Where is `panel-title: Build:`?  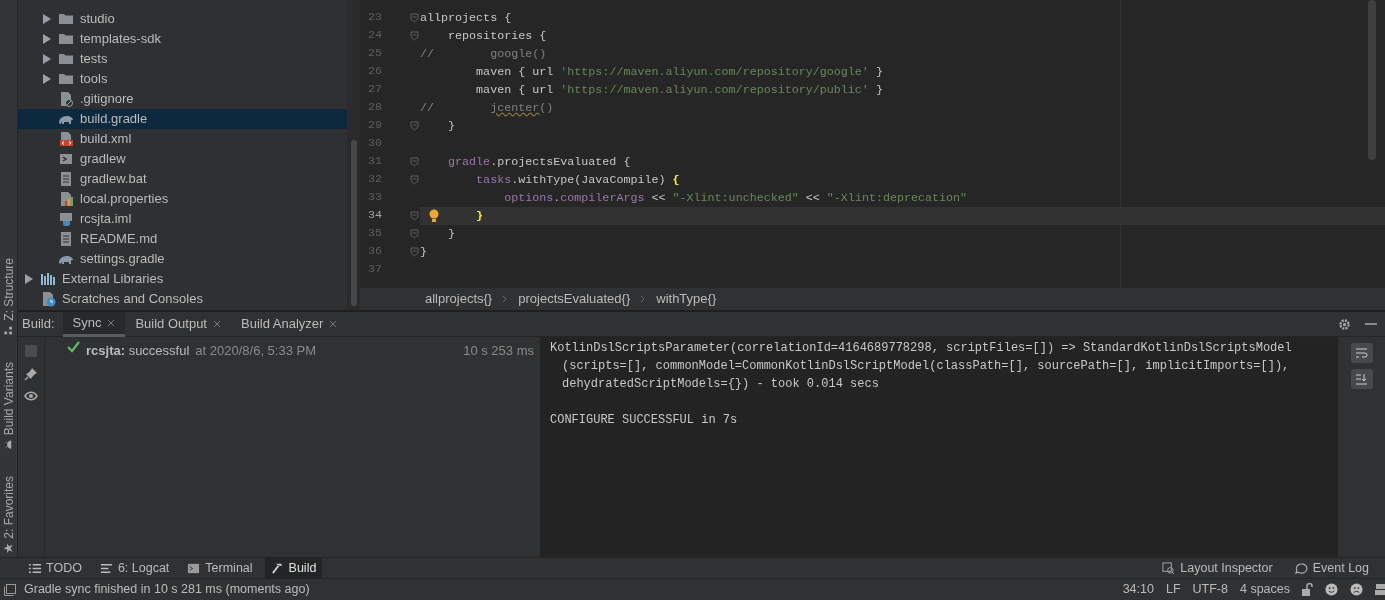
panel-title: Build: is located at coordinates (38, 324).